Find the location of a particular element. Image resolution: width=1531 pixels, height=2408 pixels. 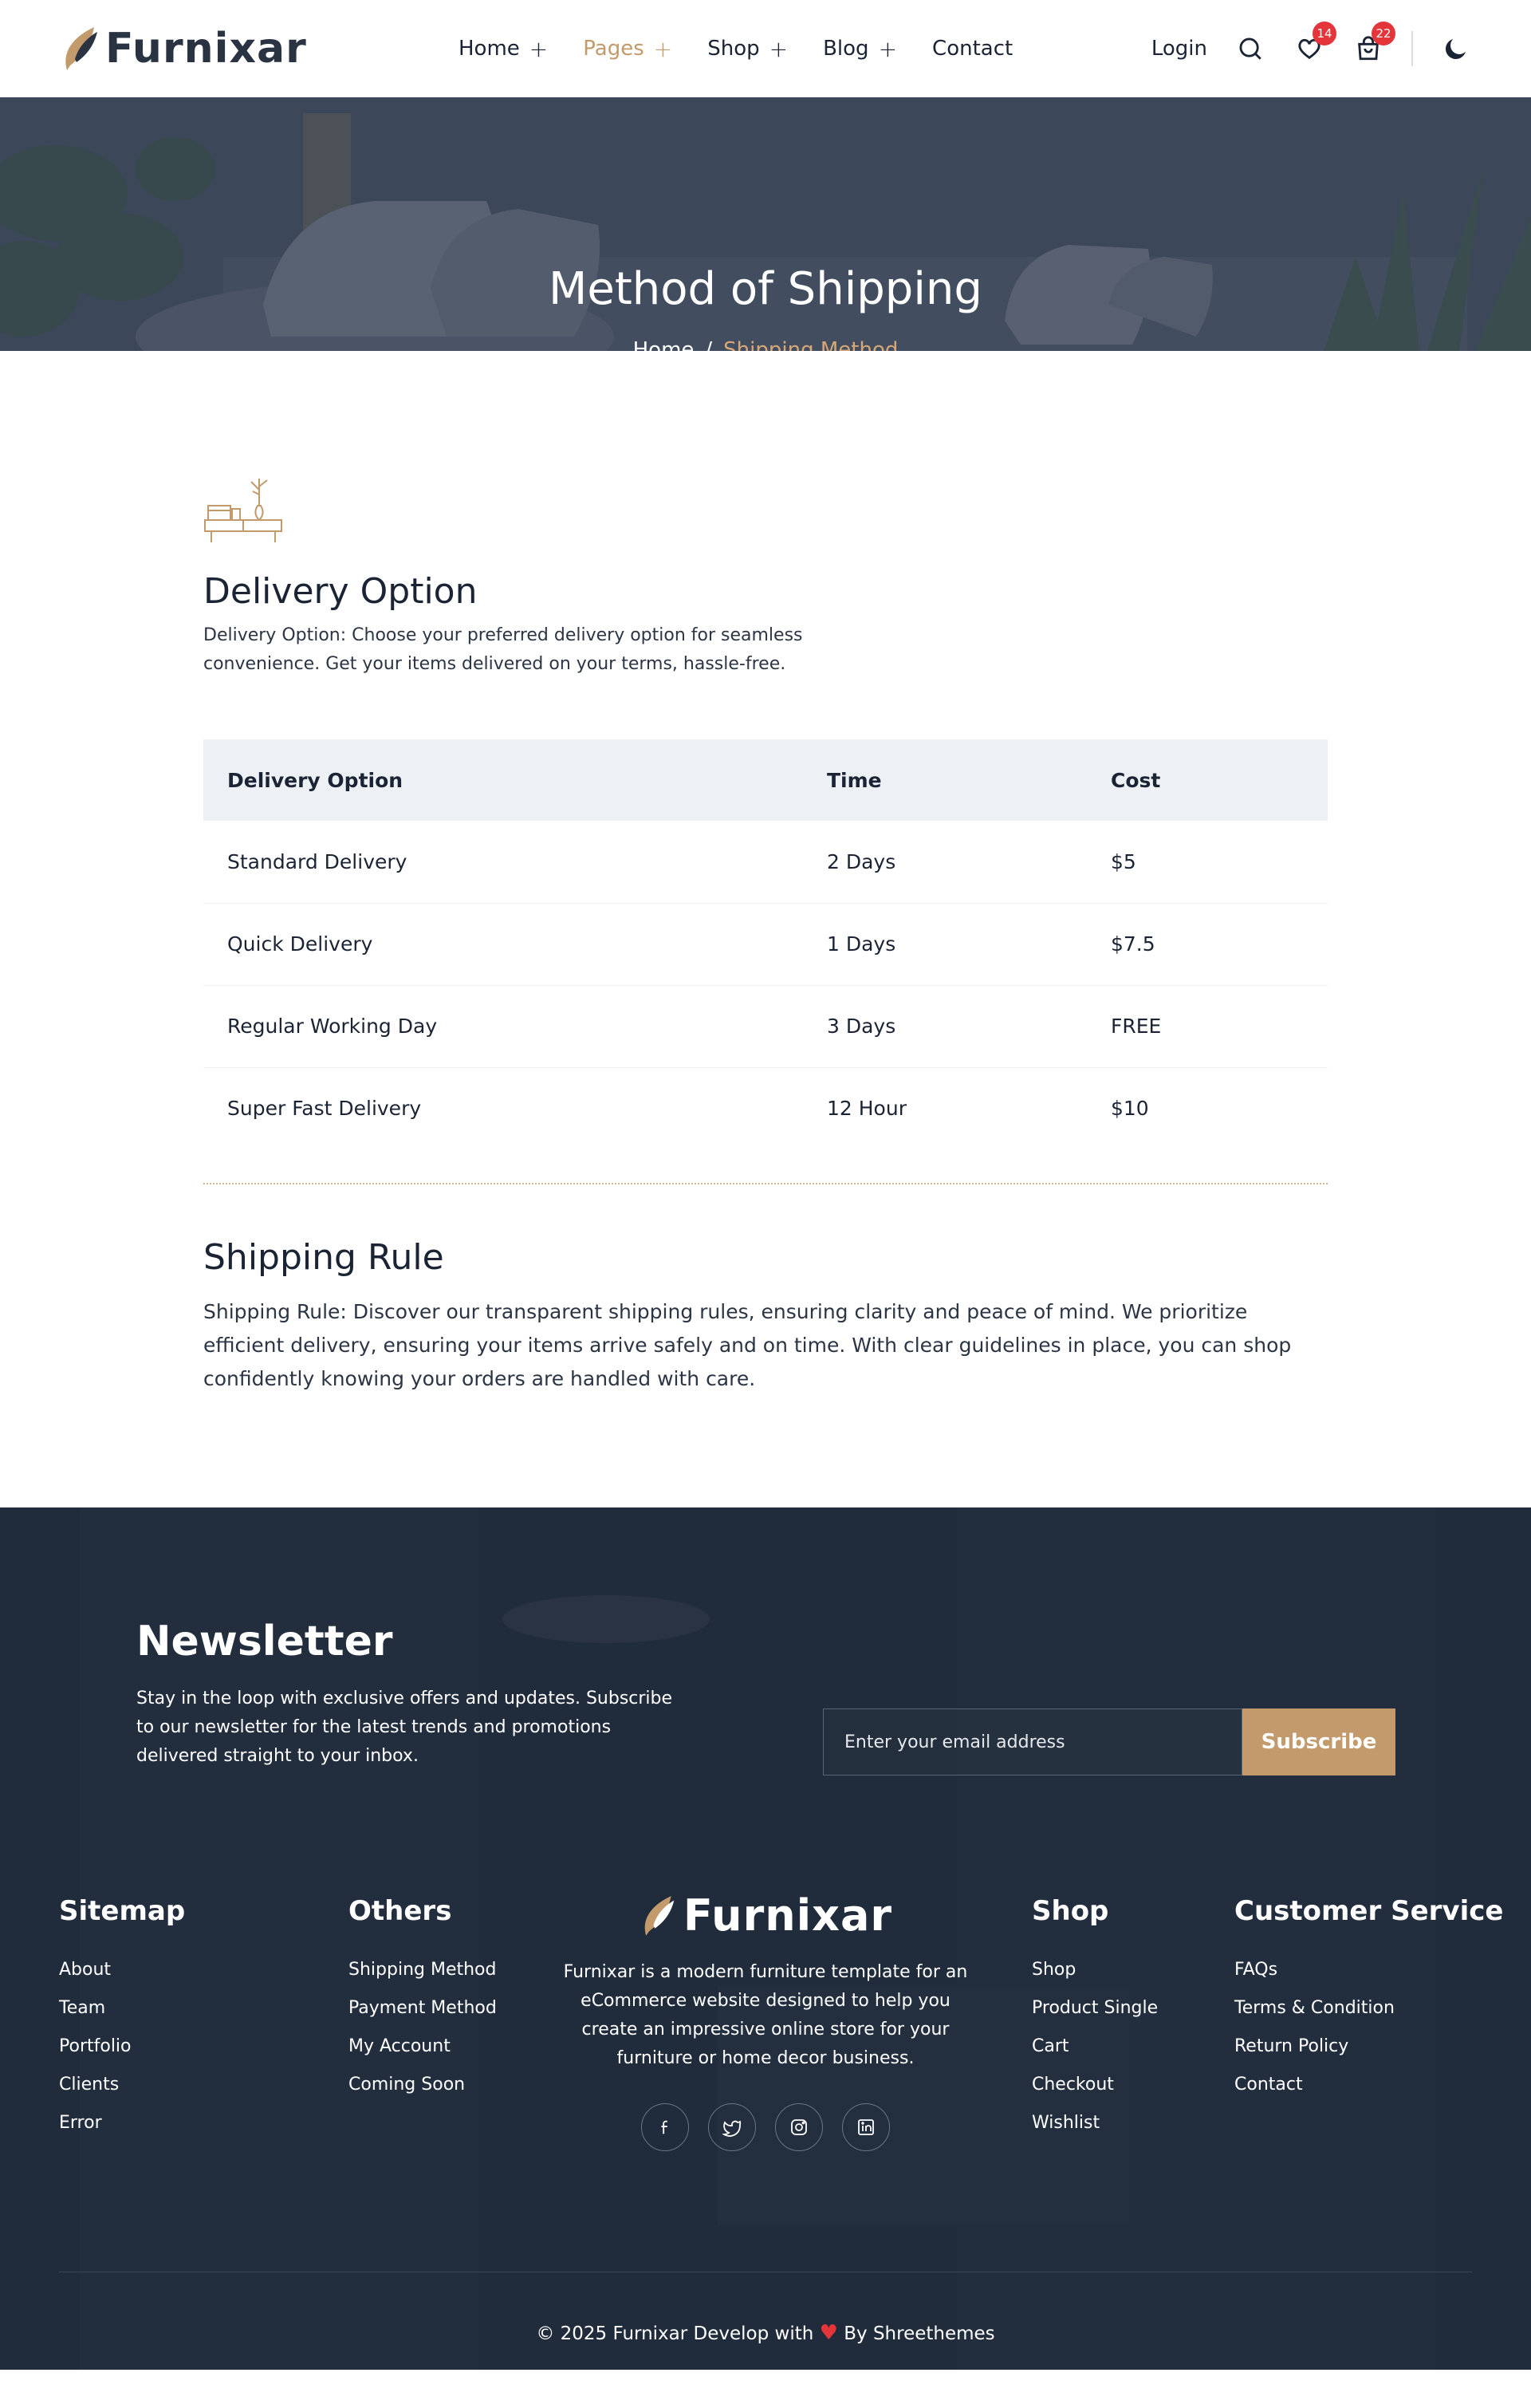

table-cell: 1 Days is located at coordinates (945, 944).